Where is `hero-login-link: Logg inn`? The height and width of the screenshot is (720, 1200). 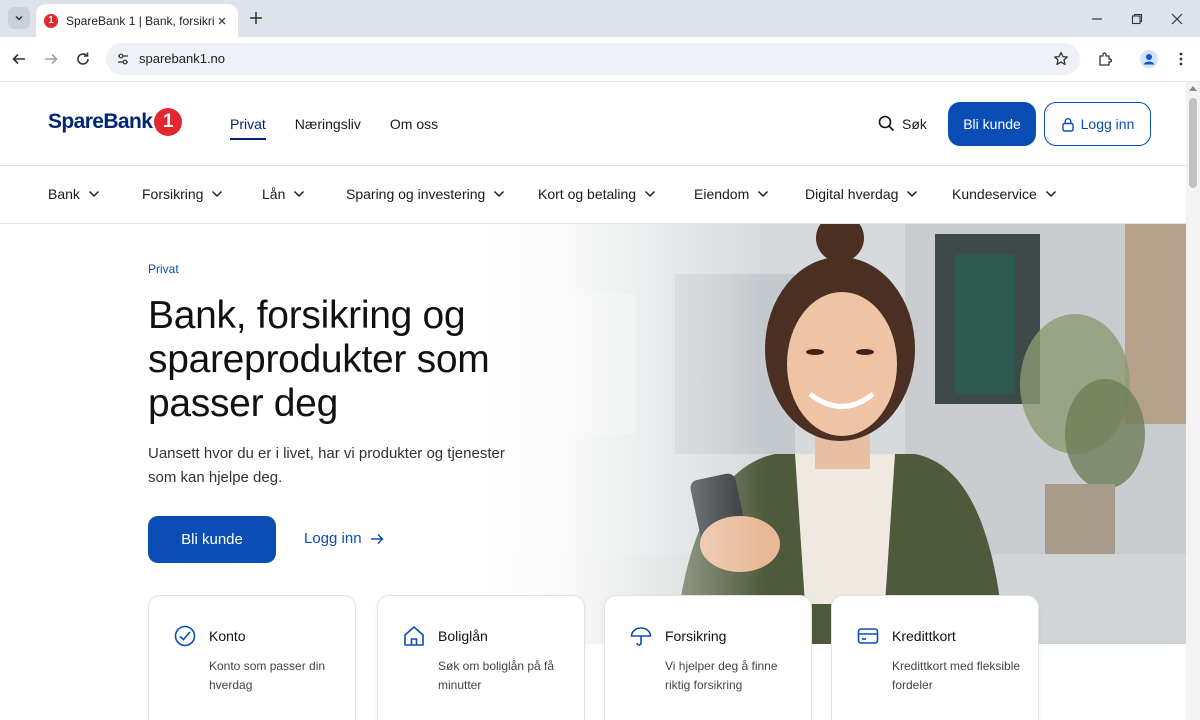 hero-login-link: Logg inn is located at coordinates (344, 538).